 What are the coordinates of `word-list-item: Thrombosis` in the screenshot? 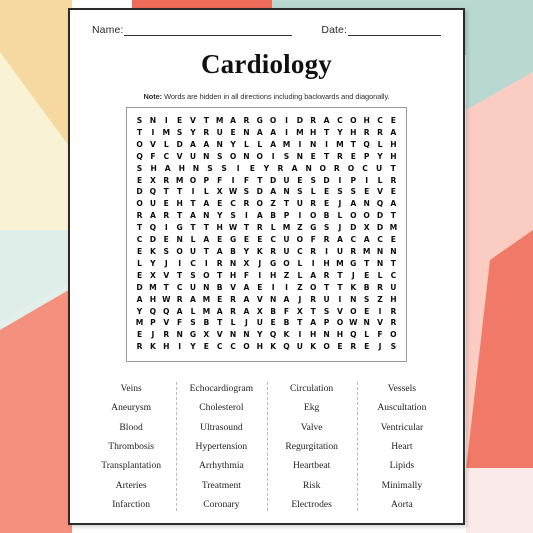 It's located at (131, 446).